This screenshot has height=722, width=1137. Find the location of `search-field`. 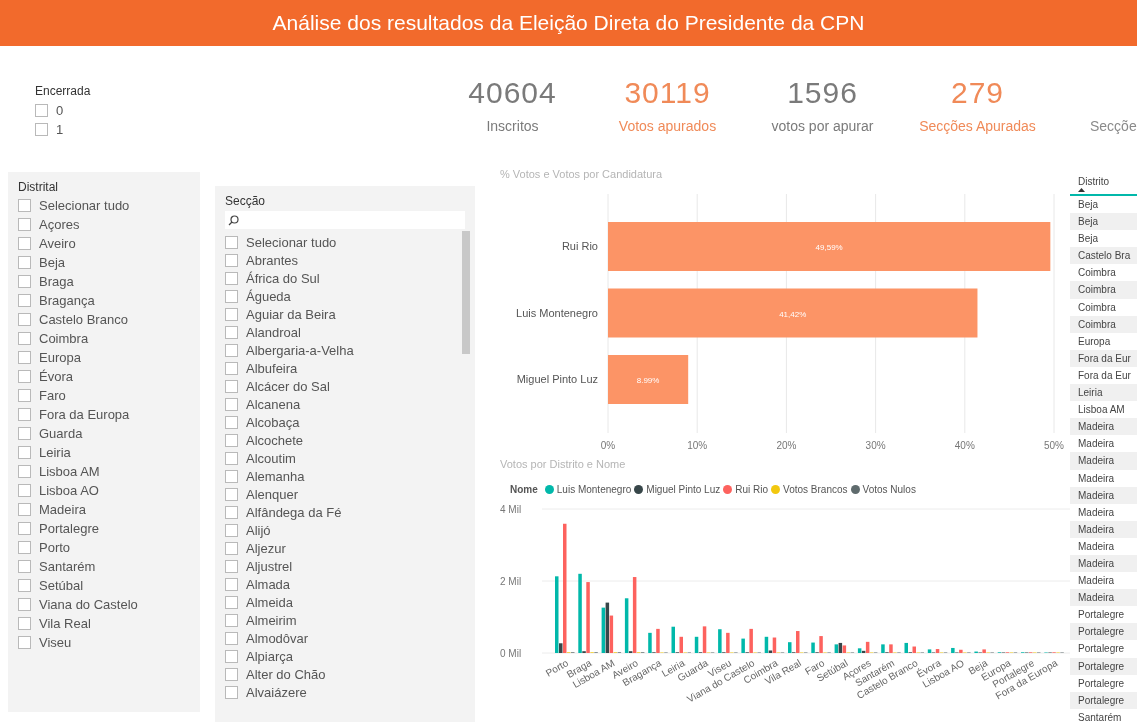

search-field is located at coordinates (345, 220).